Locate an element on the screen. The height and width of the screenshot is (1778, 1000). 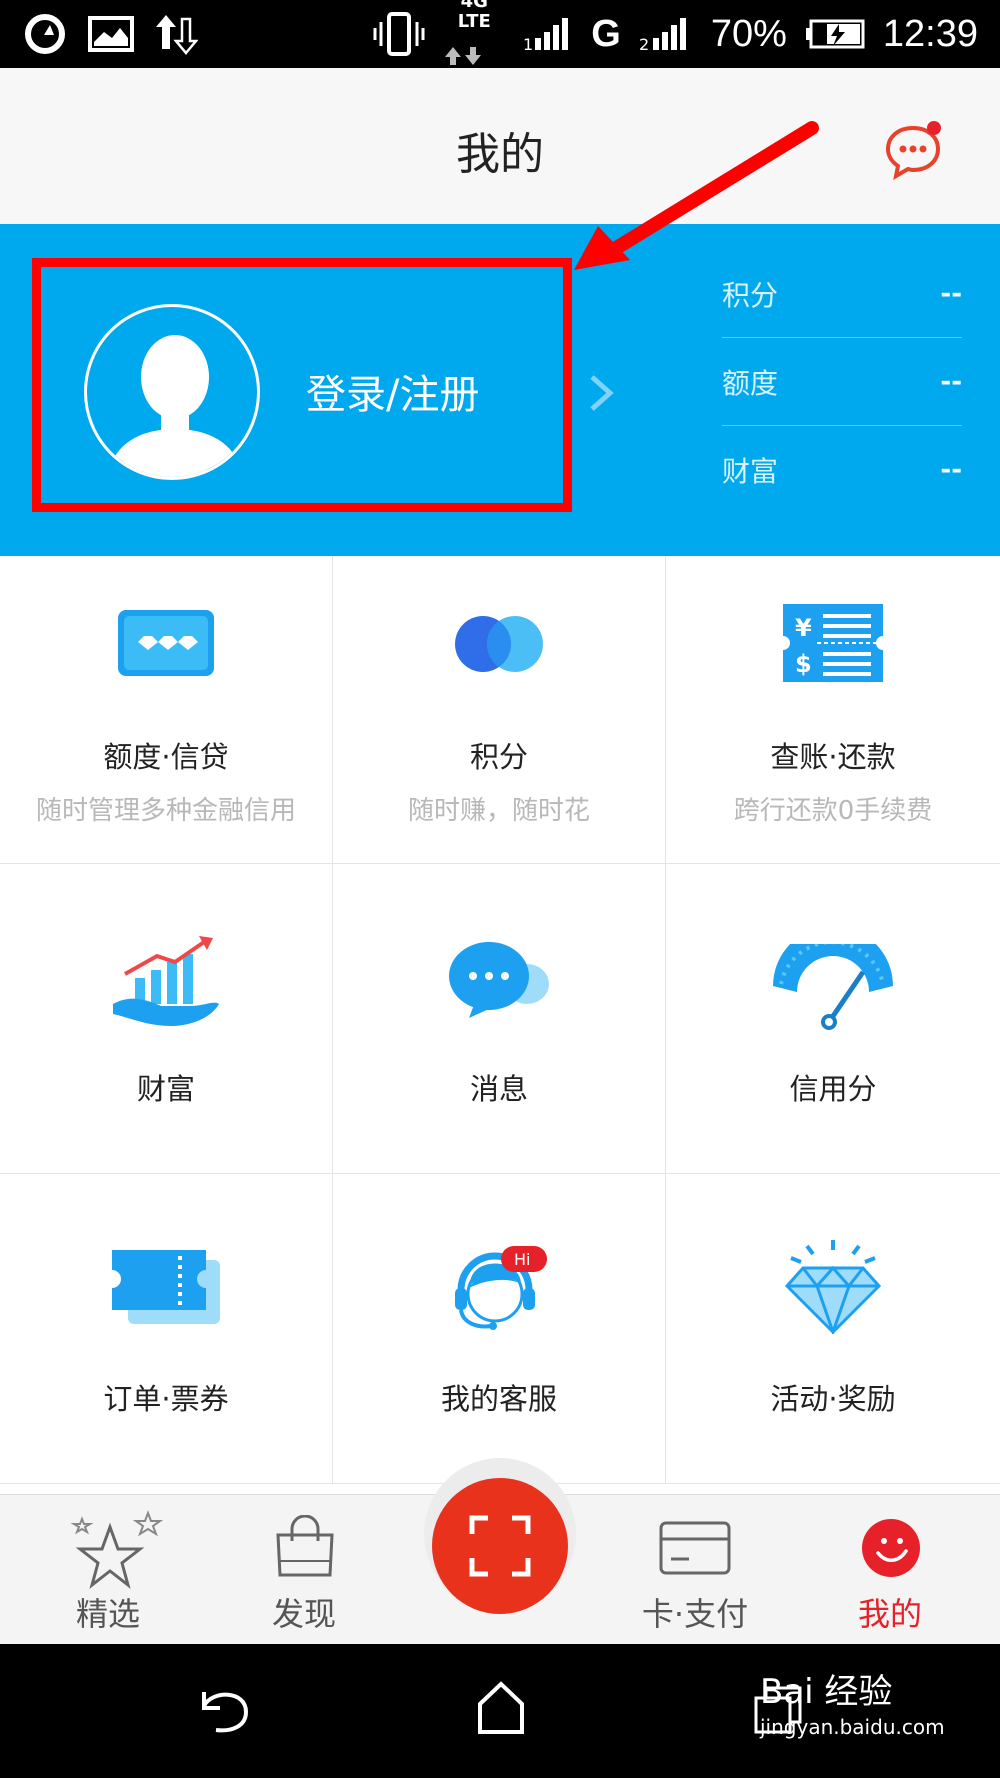
clock: 12:39 is located at coordinates (930, 33).